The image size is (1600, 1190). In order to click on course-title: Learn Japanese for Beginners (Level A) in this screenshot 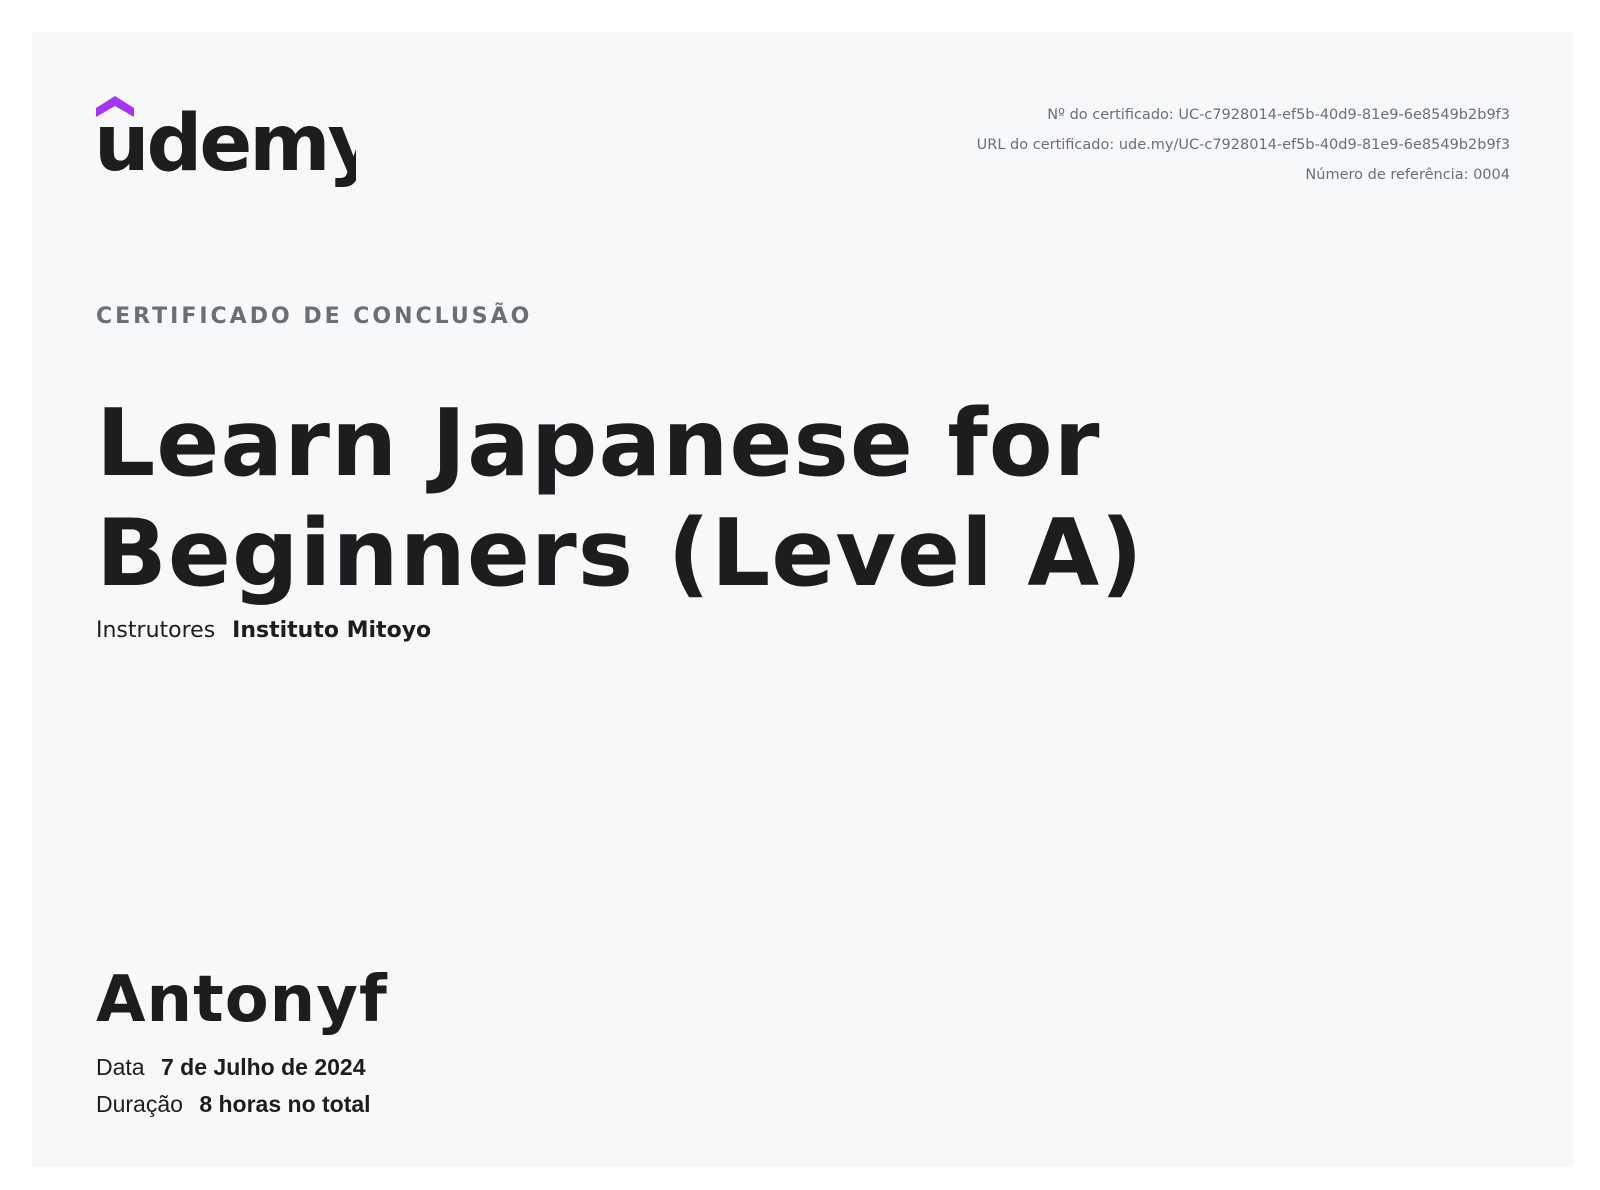, I will do `click(620, 498)`.